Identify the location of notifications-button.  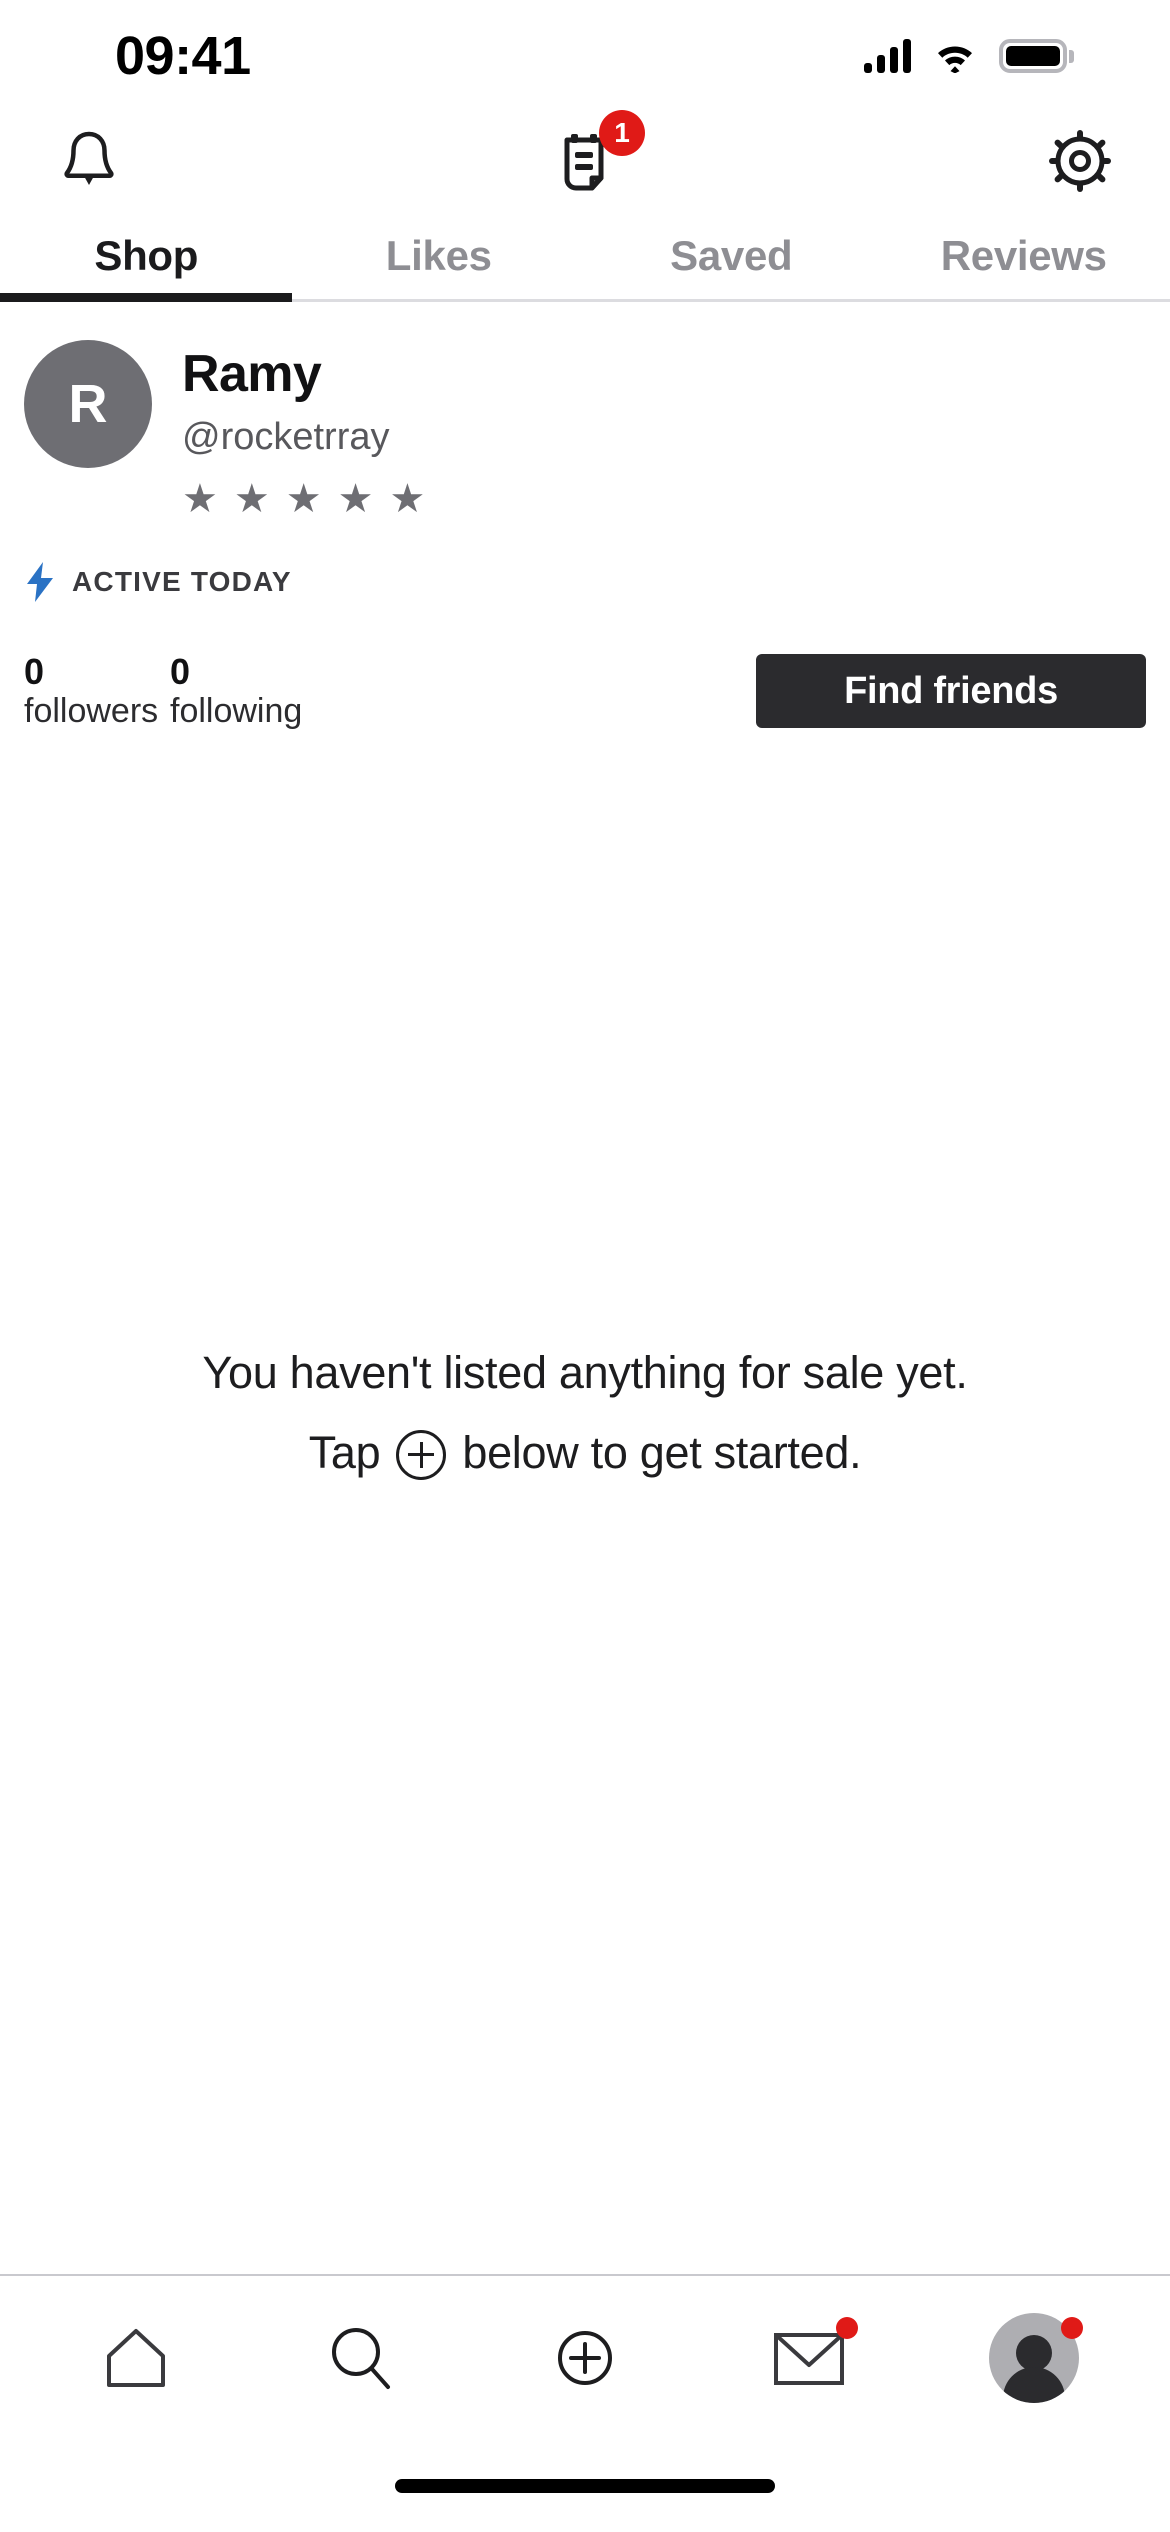
(89, 161).